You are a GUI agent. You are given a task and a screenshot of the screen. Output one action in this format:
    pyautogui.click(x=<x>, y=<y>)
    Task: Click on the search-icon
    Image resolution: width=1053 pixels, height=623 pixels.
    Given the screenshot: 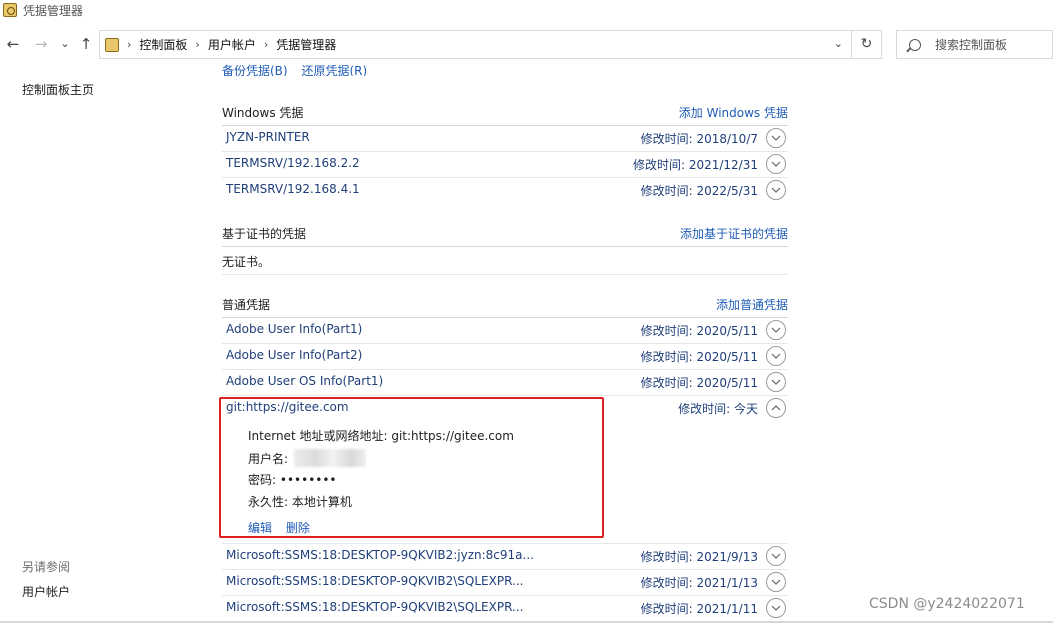 What is the action you would take?
    pyautogui.click(x=915, y=44)
    